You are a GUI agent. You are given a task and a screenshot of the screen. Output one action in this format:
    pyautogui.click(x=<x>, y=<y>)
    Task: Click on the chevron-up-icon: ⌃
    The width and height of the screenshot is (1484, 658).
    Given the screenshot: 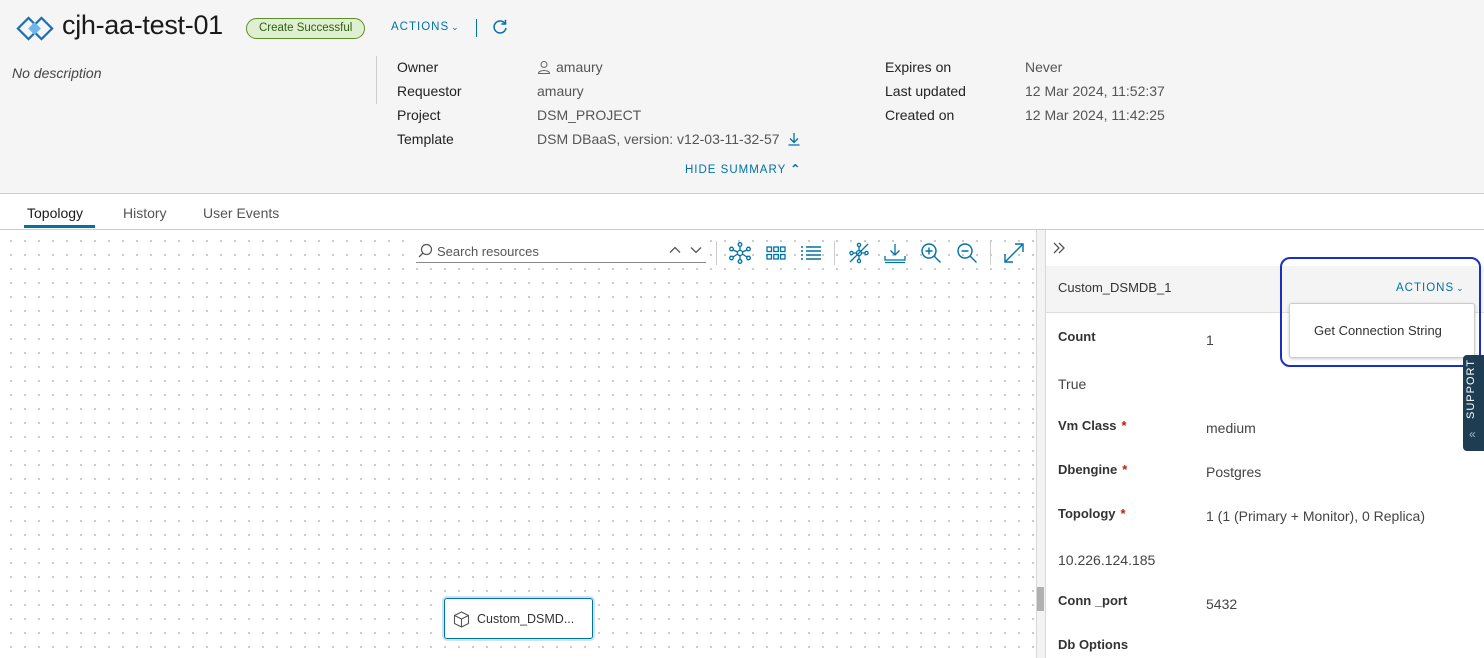 What is the action you would take?
    pyautogui.click(x=796, y=169)
    